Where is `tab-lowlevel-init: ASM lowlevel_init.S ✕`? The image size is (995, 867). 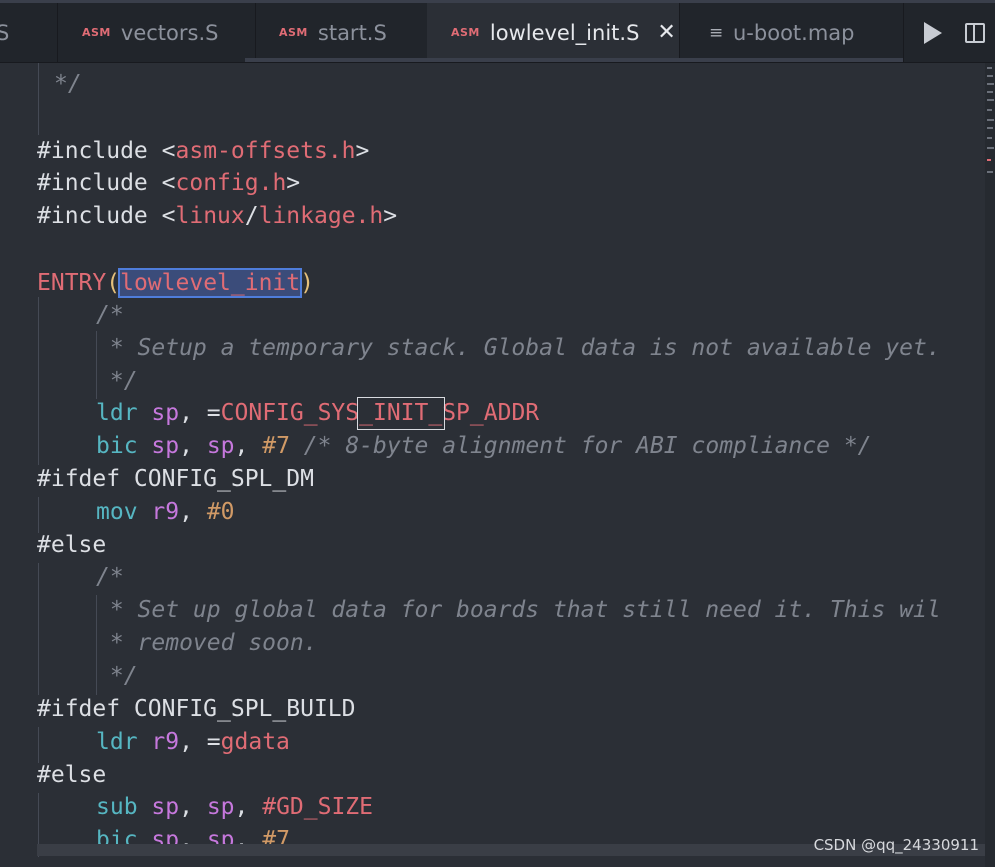
tab-lowlevel-init: ASM lowlevel_init.S ✕ is located at coordinates (553, 32).